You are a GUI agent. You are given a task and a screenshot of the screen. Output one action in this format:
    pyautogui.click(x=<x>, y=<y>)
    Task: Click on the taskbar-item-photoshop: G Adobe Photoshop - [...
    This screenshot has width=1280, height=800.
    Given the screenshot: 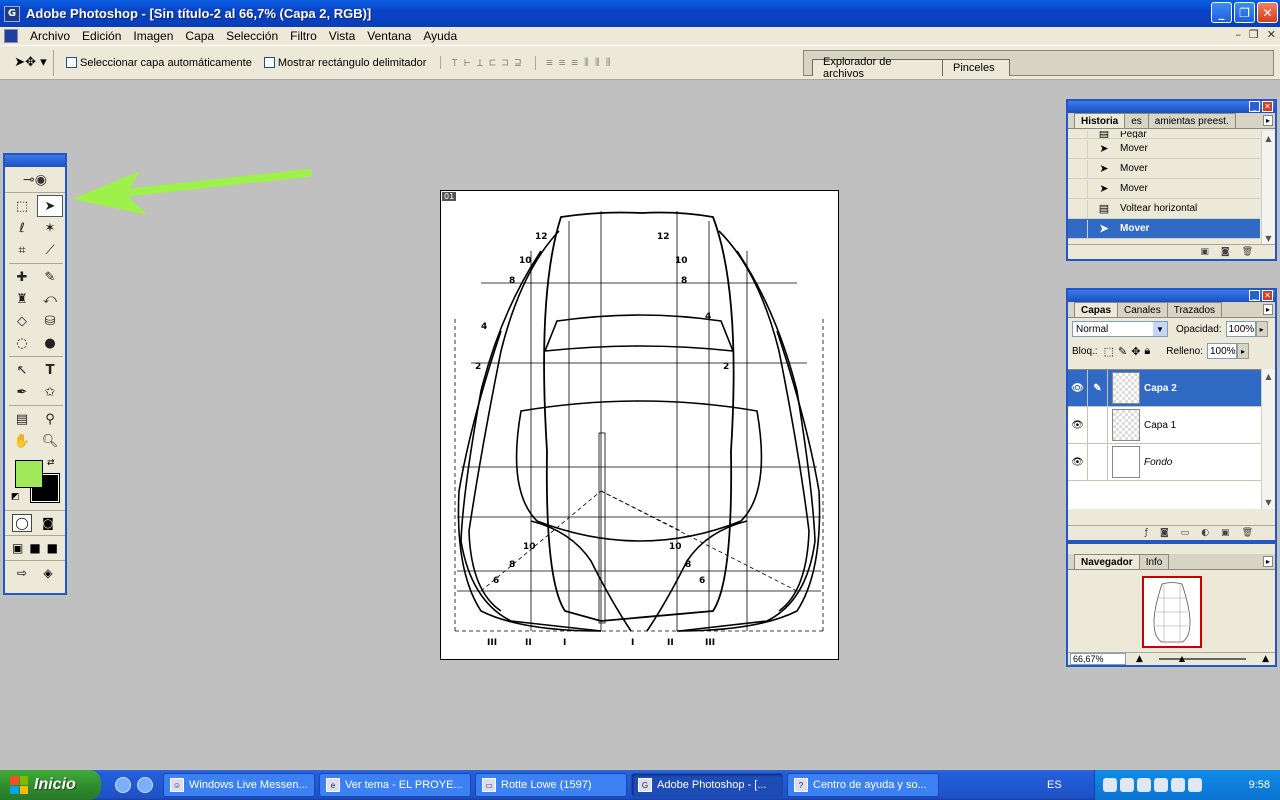 What is the action you would take?
    pyautogui.click(x=707, y=785)
    